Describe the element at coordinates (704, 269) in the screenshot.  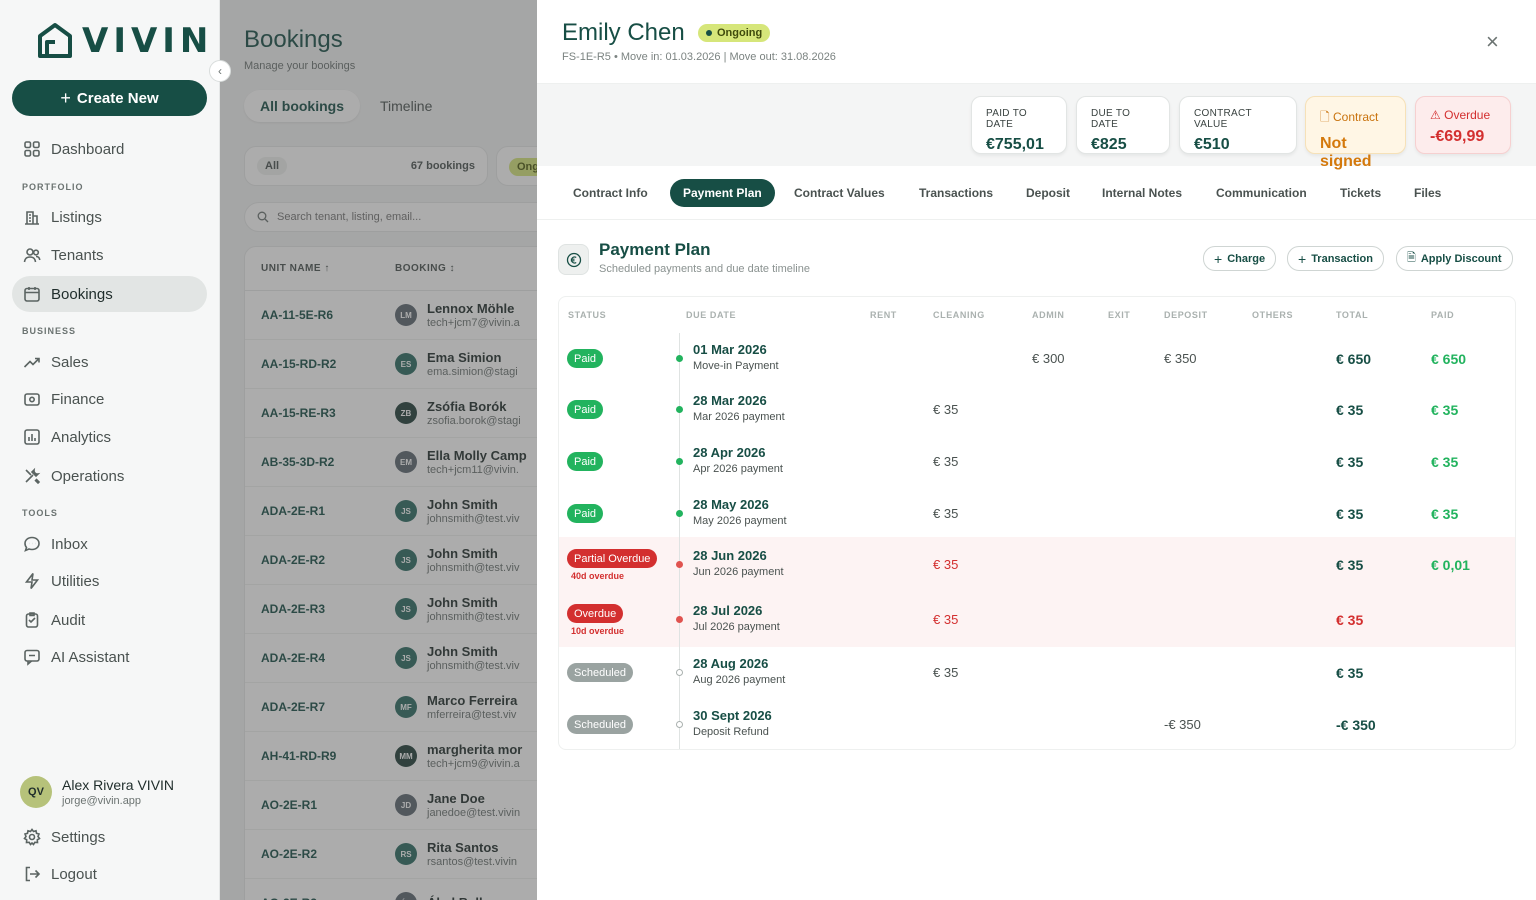
I see `payment-plan-subtitle: Scheduled payments and due date timeline` at that location.